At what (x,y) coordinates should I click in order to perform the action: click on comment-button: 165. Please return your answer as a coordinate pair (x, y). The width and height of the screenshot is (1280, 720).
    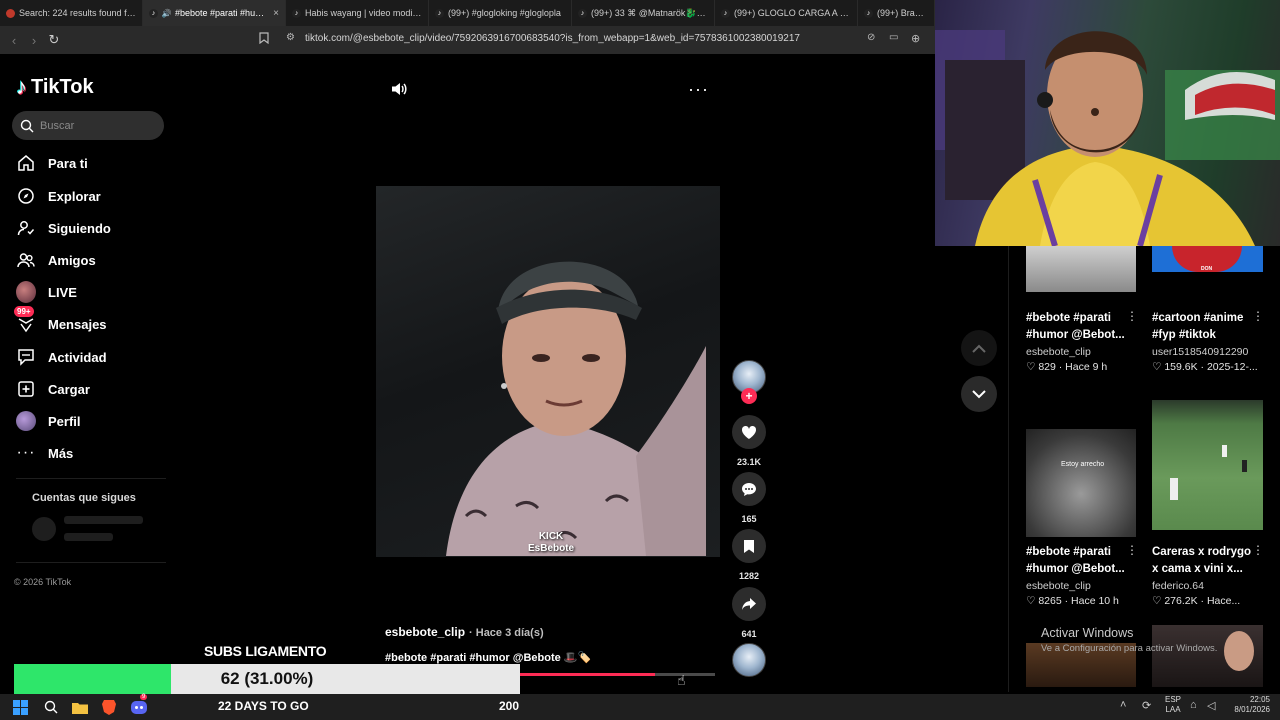
    Looking at the image, I should click on (749, 498).